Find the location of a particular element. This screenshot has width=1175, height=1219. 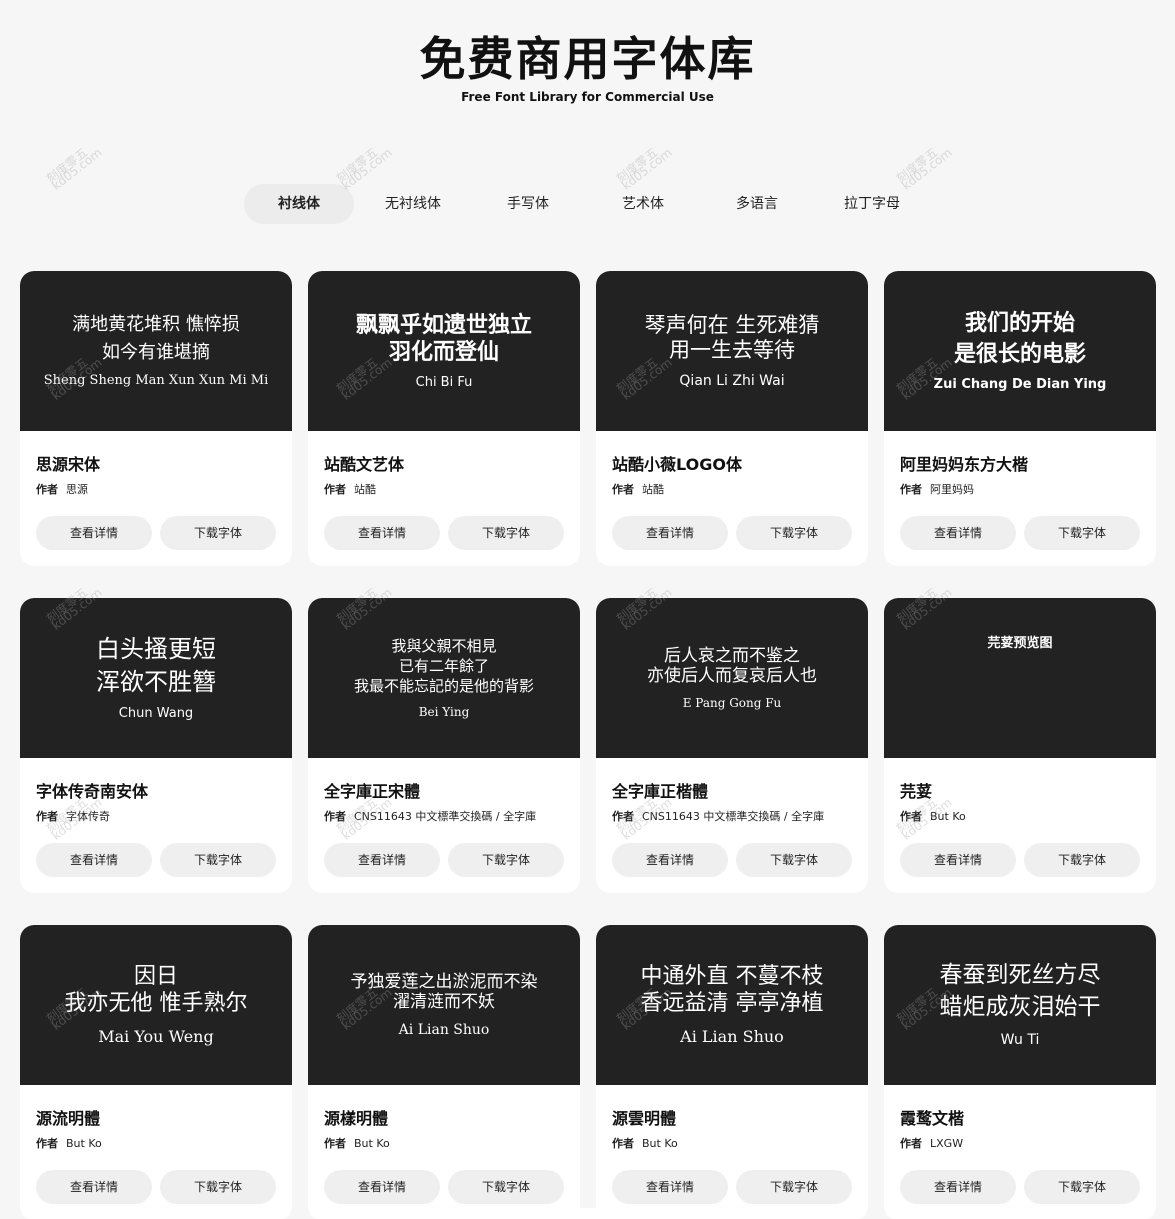

preview-subtitle: Mai You Weng is located at coordinates (156, 1036).